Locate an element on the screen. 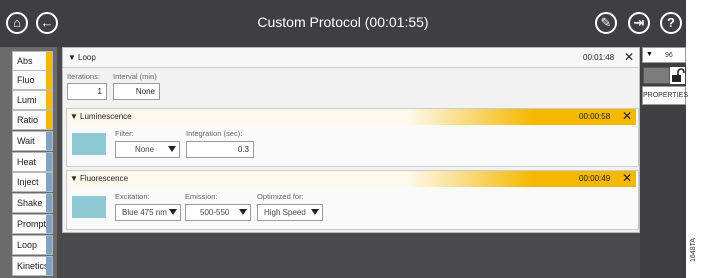 The height and width of the screenshot is (278, 705). figure-label: 1648TA is located at coordinates (693, 250).